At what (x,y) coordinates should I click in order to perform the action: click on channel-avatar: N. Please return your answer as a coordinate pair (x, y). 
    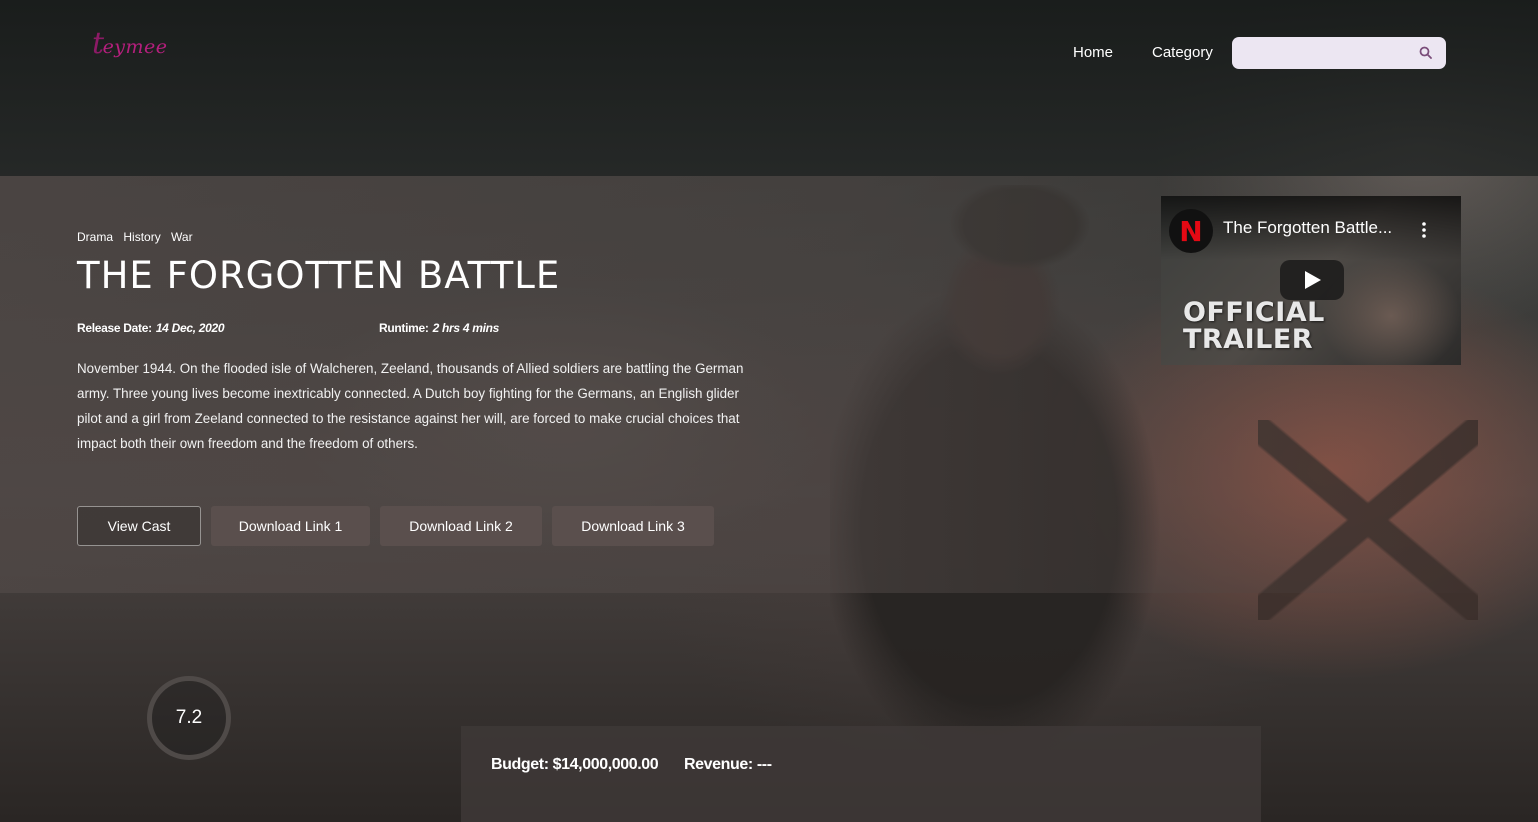
    Looking at the image, I should click on (1191, 231).